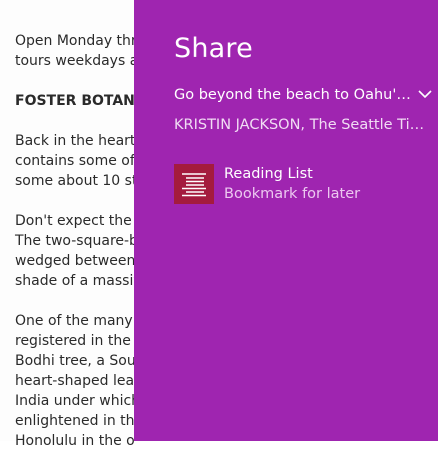 Image resolution: width=438 pixels, height=451 pixels. What do you see at coordinates (75, 441) in the screenshot?
I see `article-line: Honolulu in the o` at bounding box center [75, 441].